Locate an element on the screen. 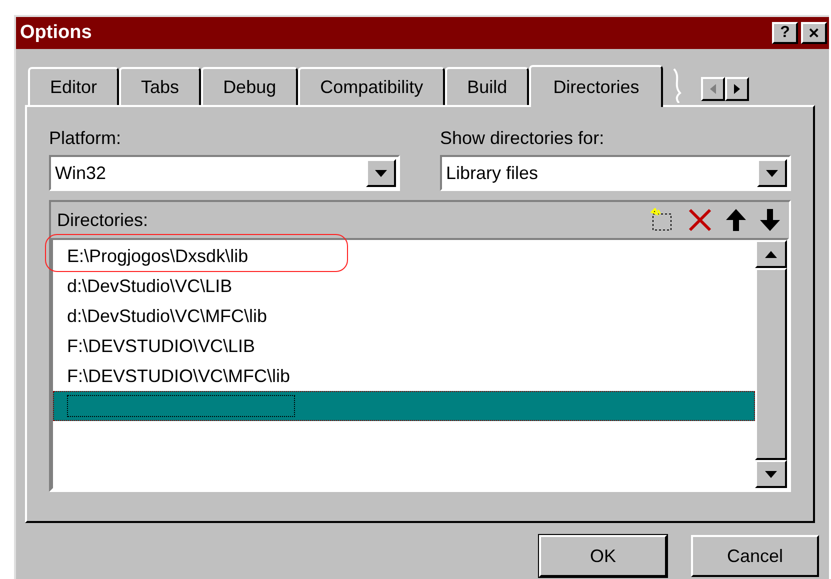 The height and width of the screenshot is (579, 831). field-label: Show directories for: is located at coordinates (523, 138).